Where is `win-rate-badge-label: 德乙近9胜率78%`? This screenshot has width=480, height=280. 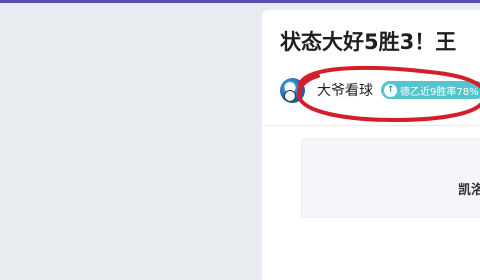 win-rate-badge-label: 德乙近9胜率78% is located at coordinates (439, 92).